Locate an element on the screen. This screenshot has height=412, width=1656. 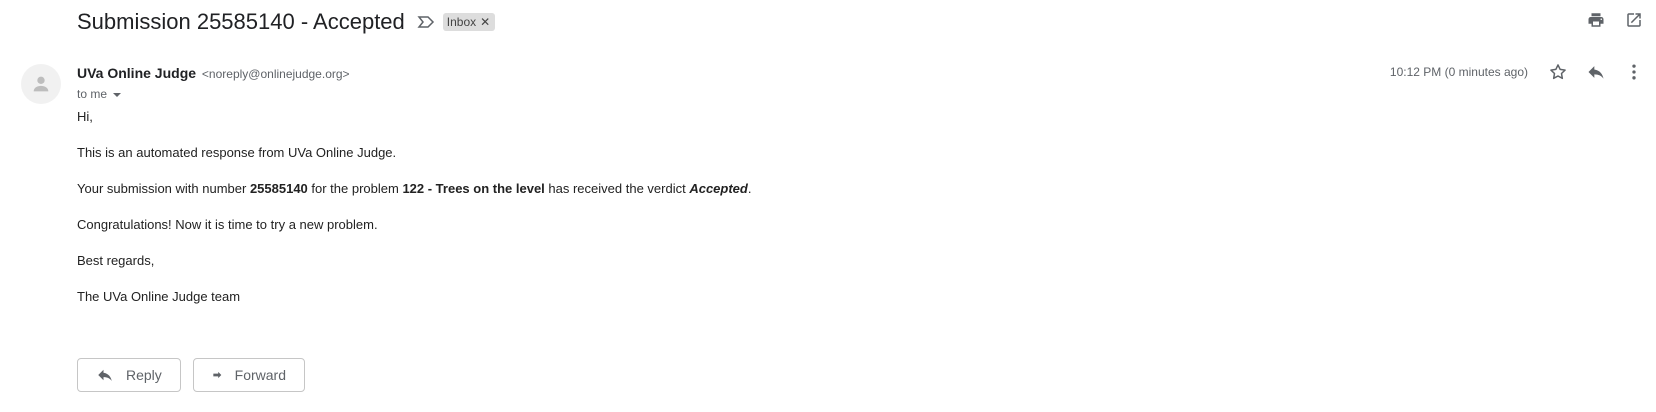
subject-row: Submission 25585140 - Accepted Inbox ✕ is located at coordinates (286, 22).